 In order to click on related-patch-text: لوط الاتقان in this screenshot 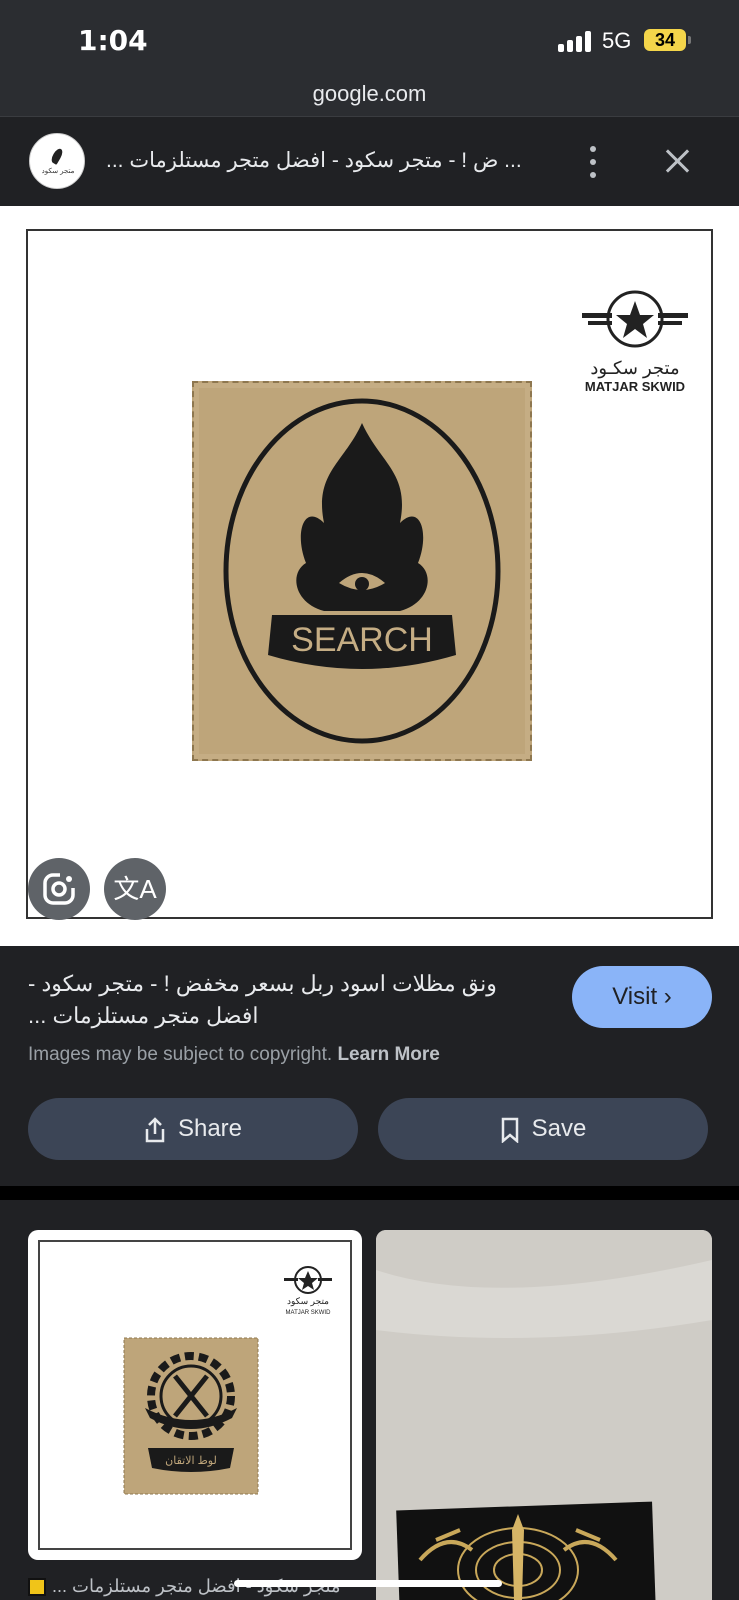, I will do `click(191, 1461)`.